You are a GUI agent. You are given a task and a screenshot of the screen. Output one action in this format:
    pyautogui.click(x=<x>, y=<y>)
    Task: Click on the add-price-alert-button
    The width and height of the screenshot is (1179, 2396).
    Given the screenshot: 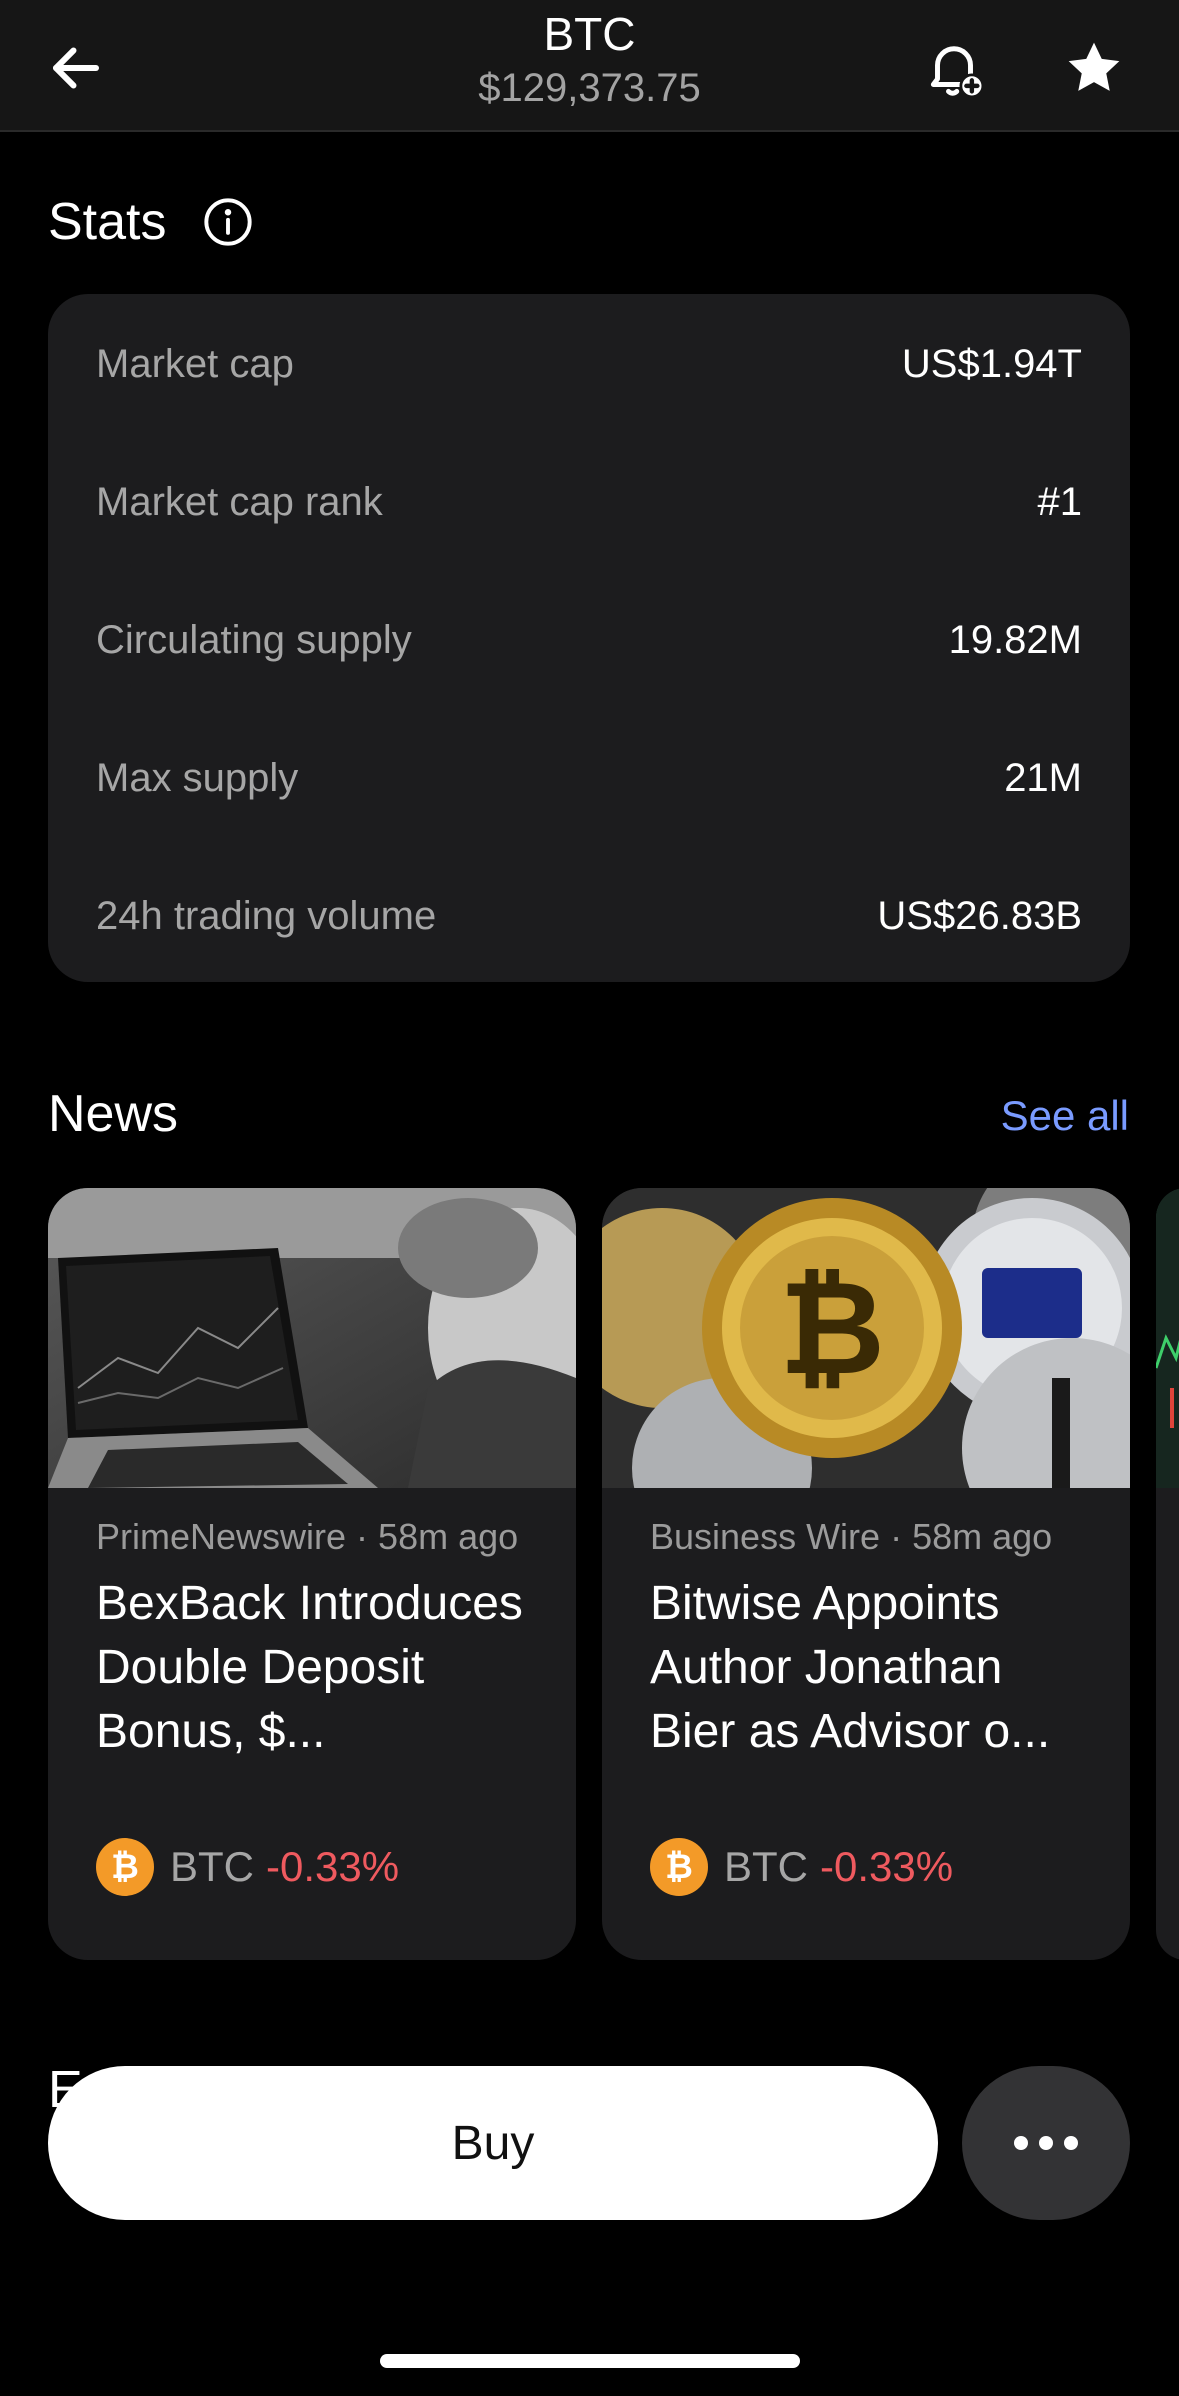 What is the action you would take?
    pyautogui.click(x=954, y=68)
    